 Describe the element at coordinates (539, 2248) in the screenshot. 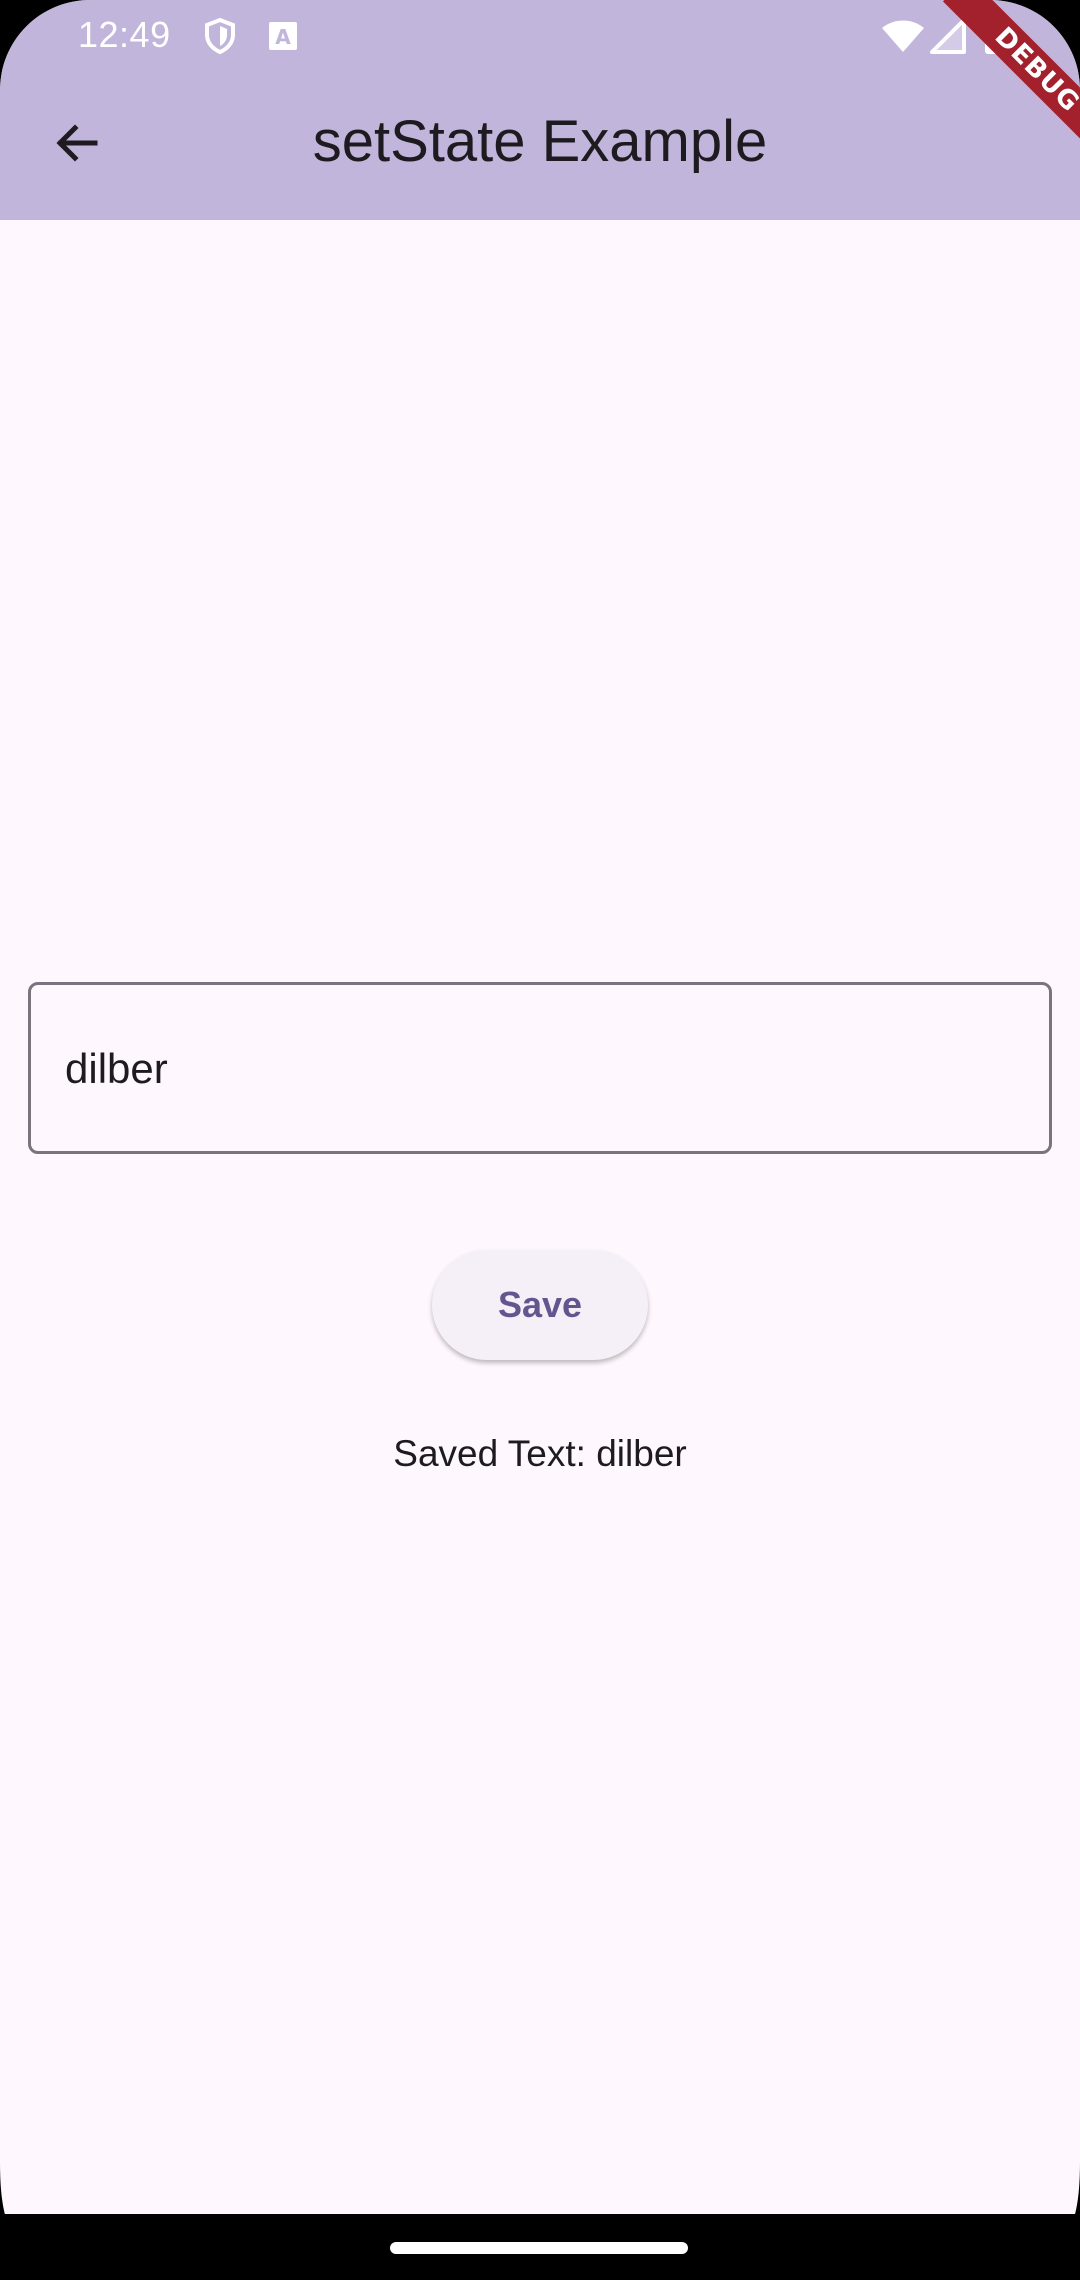

I see `home-gesture-handle` at that location.